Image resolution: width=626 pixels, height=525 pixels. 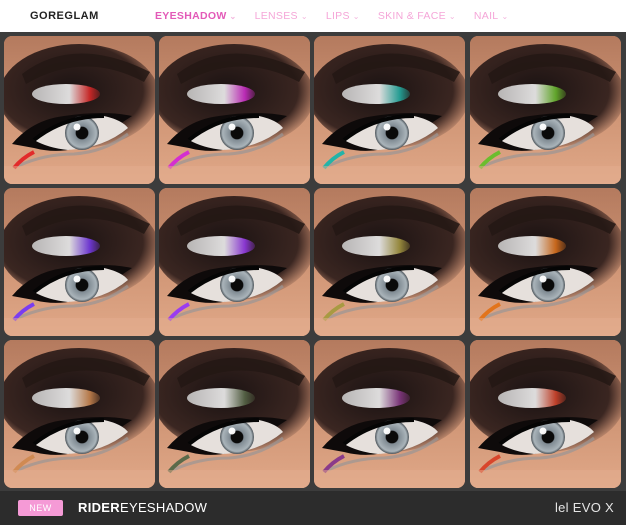 What do you see at coordinates (40, 508) in the screenshot?
I see `new-badge: NEW` at bounding box center [40, 508].